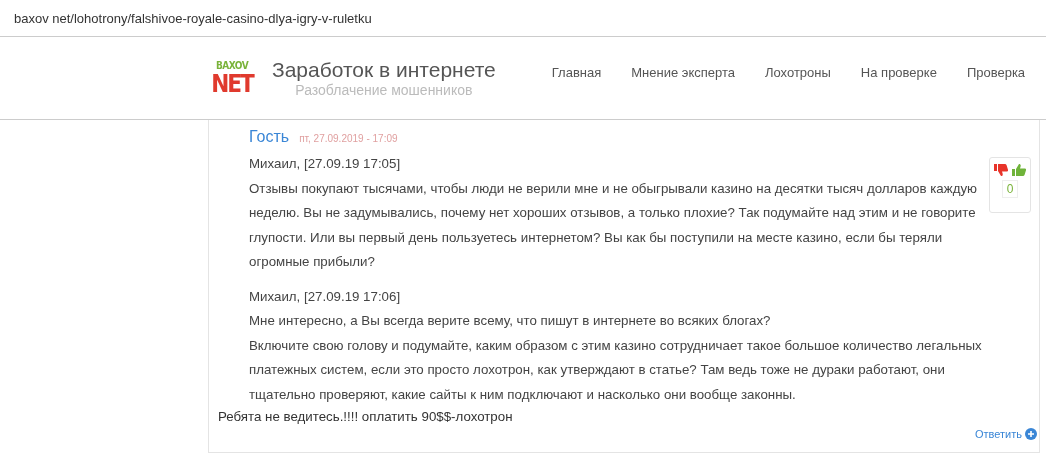 This screenshot has width=1046, height=456. What do you see at coordinates (683, 72) in the screenshot?
I see `nav-link: Мнение эксперта` at bounding box center [683, 72].